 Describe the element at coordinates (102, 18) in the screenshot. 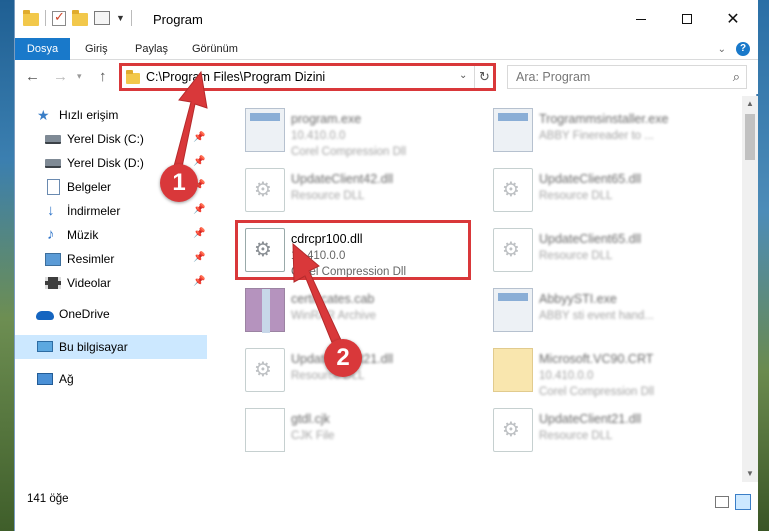

I see `view-options-icon` at that location.